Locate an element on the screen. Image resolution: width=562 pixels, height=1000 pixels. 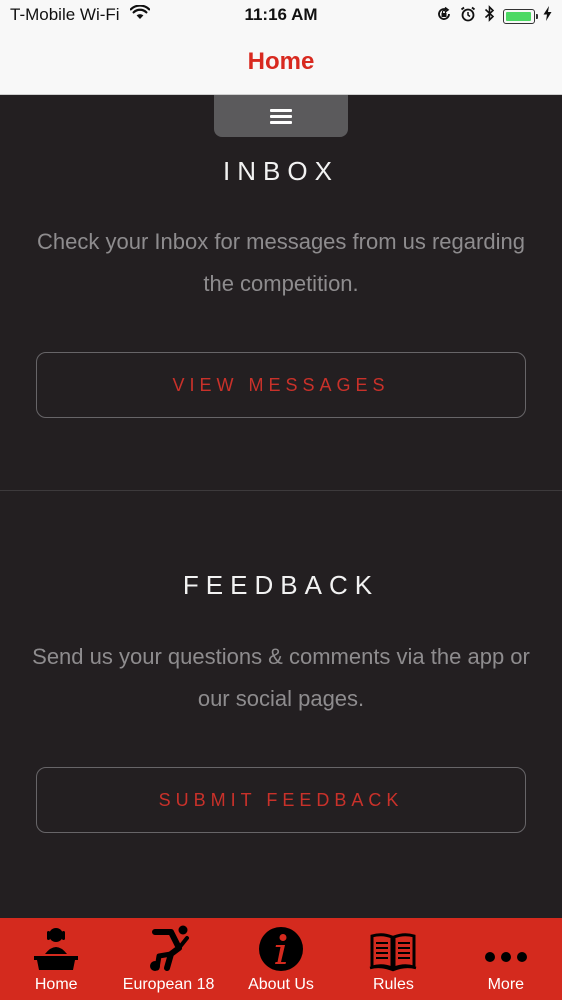
submit-feedback-button: SUBMIT FEEDBACK is located at coordinates (281, 800).